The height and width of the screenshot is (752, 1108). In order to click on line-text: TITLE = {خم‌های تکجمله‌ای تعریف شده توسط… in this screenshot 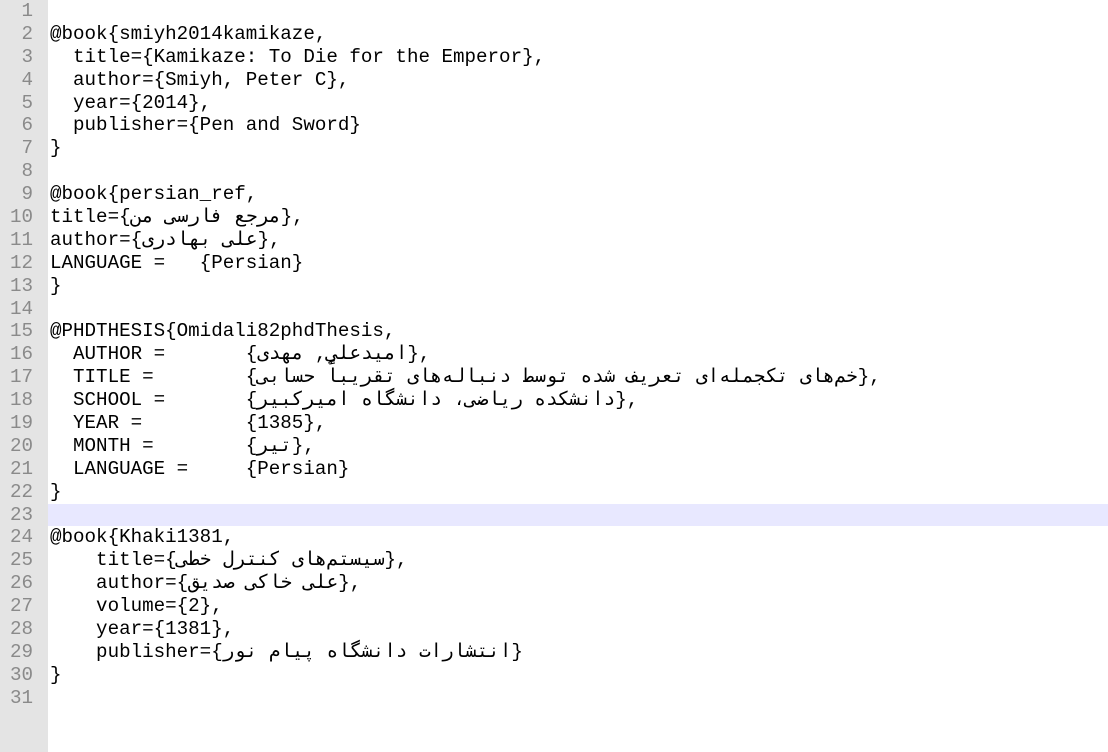, I will do `click(465, 377)`.